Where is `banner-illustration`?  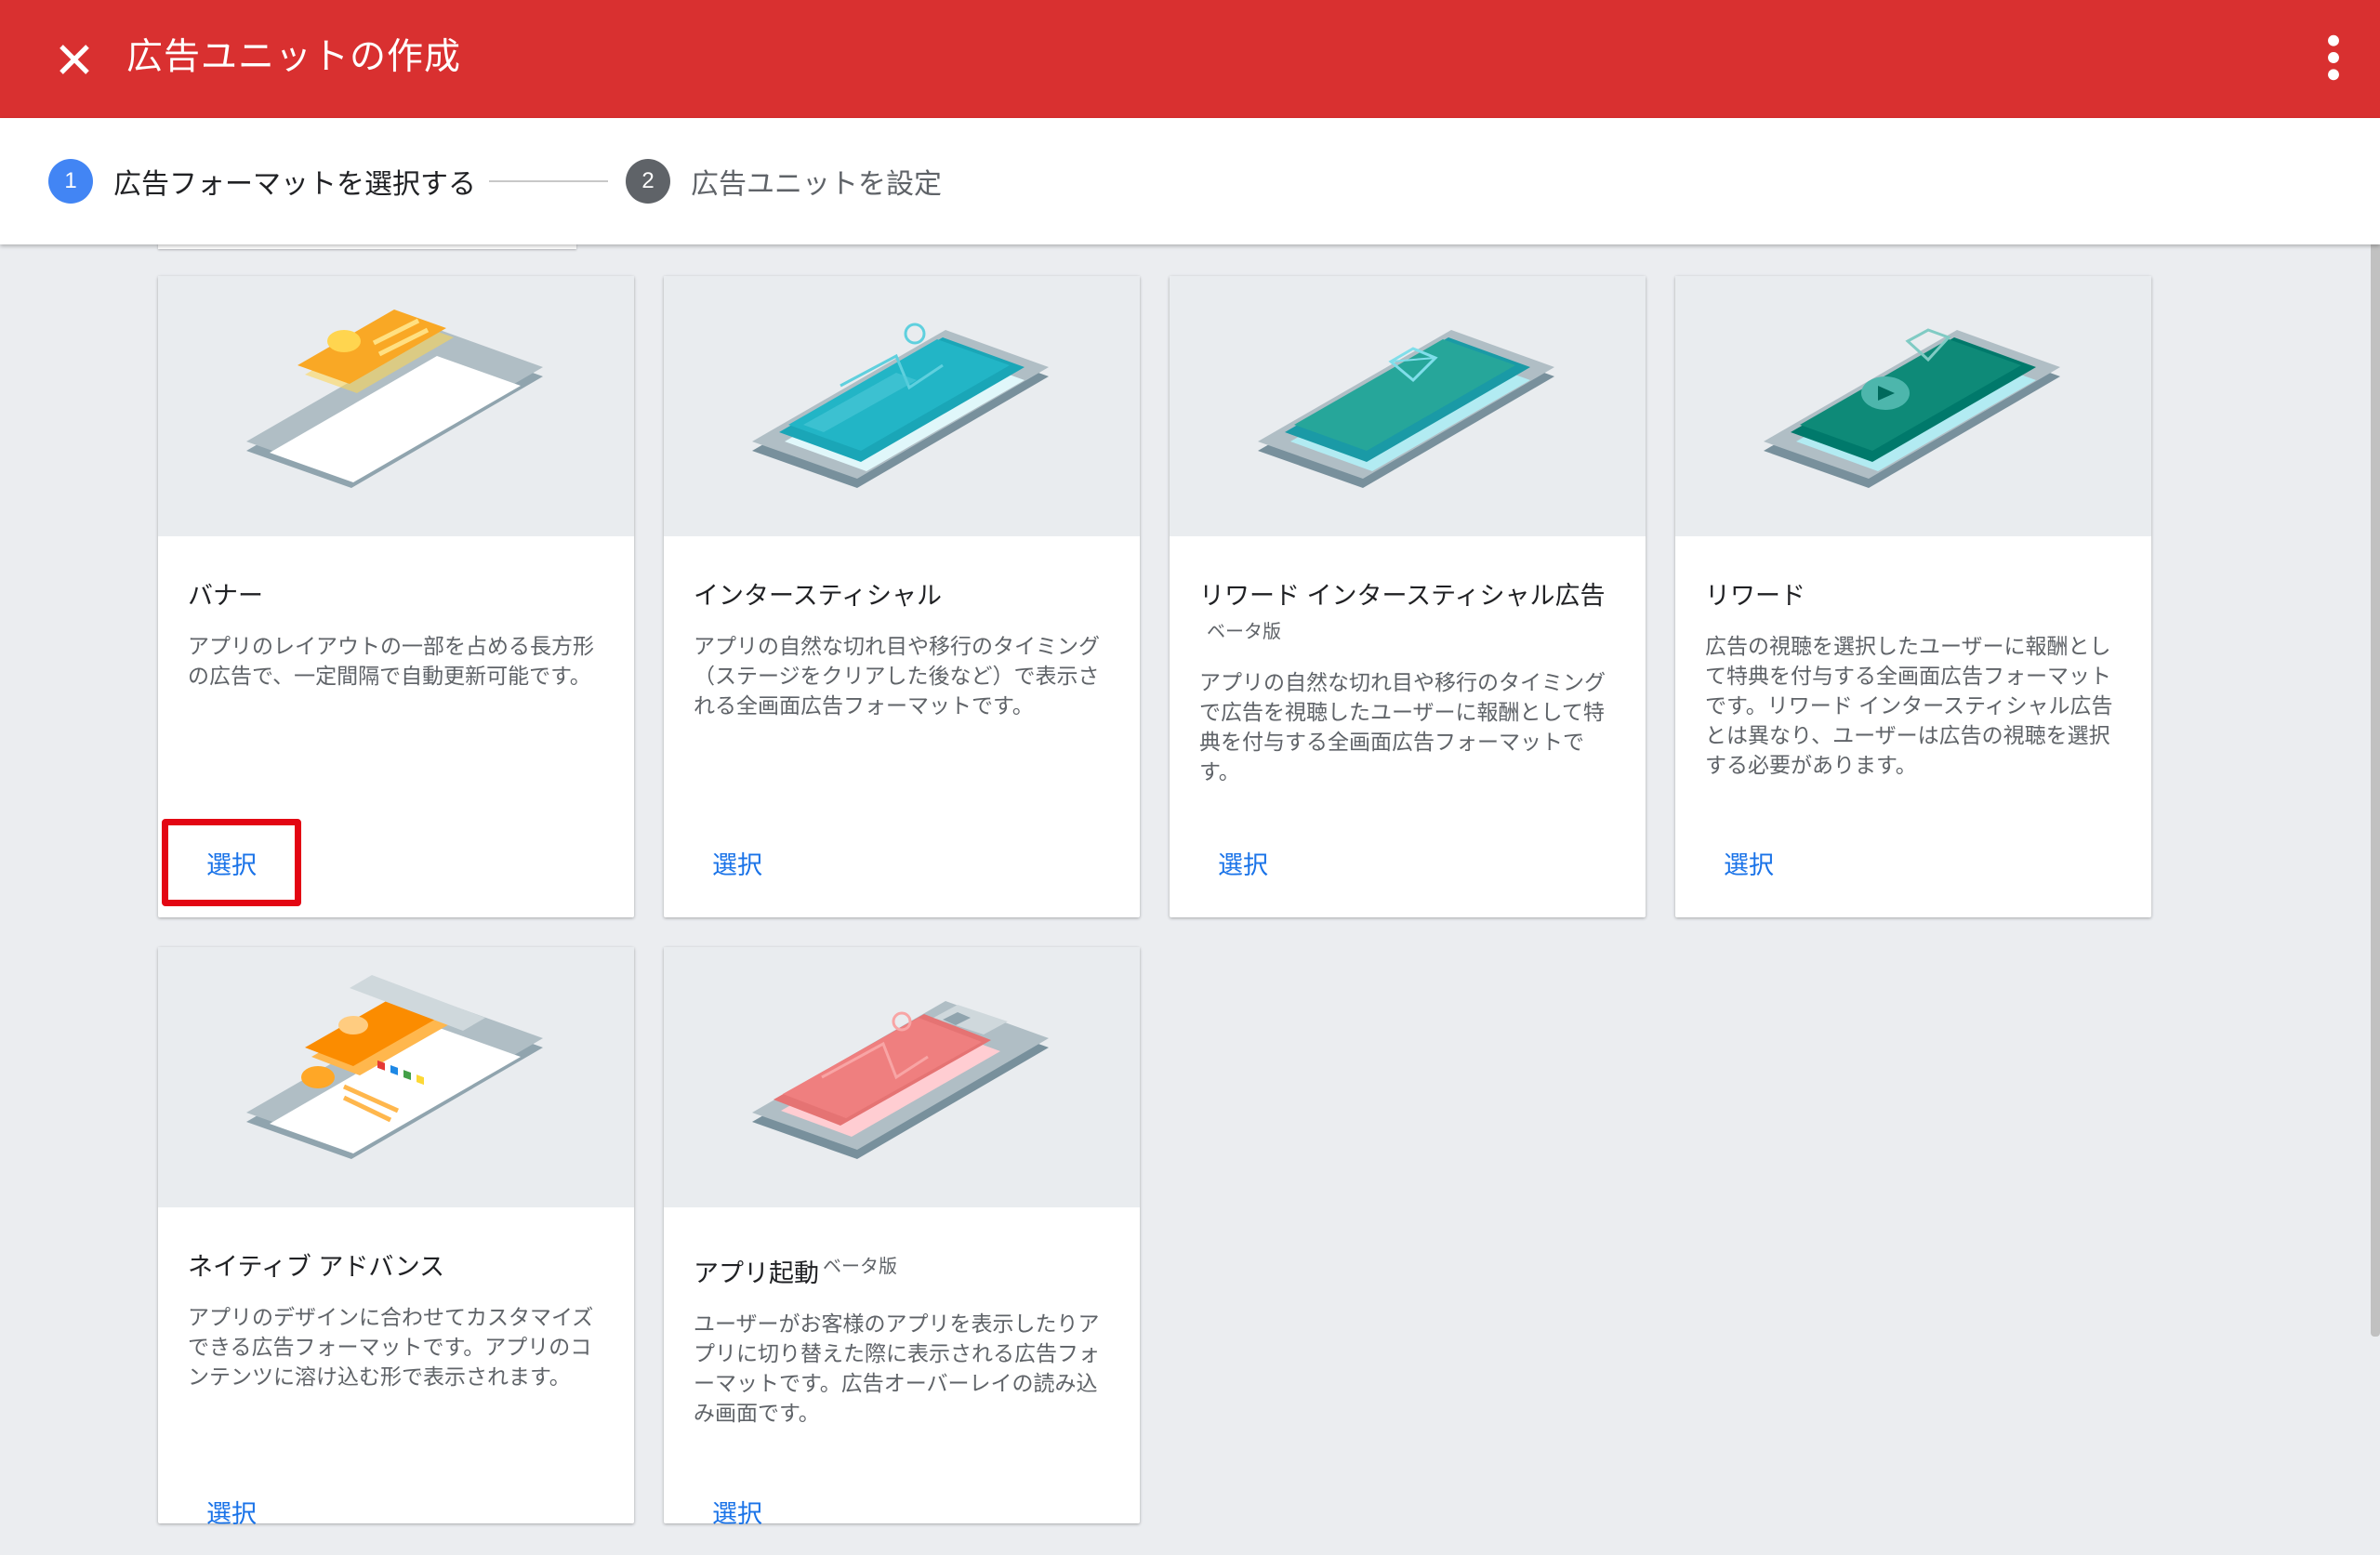
banner-illustration is located at coordinates (396, 406).